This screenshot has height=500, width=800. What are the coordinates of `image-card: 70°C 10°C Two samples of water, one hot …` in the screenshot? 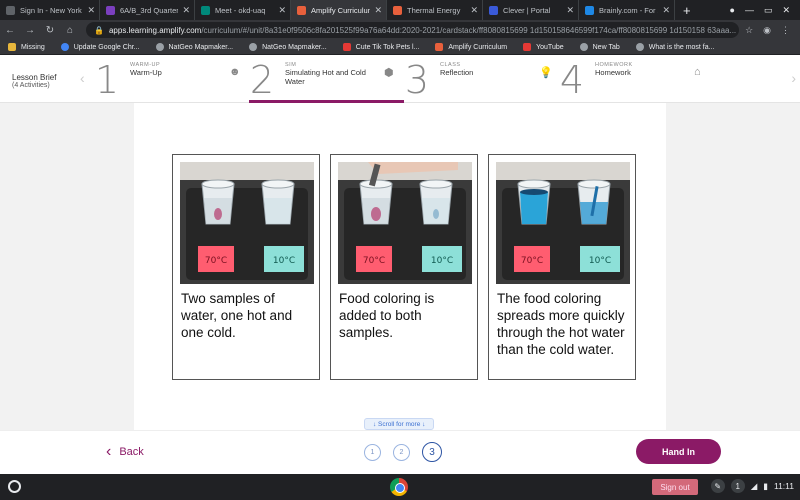 It's located at (246, 267).